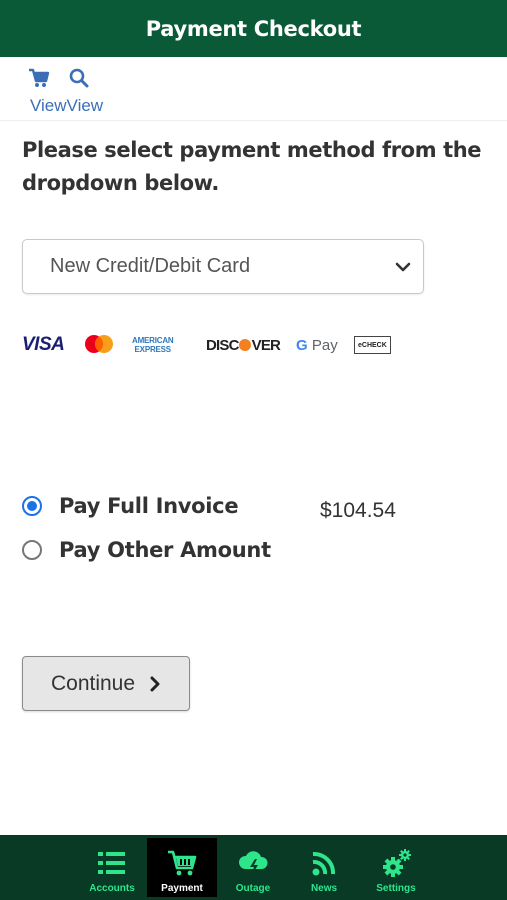 The width and height of the screenshot is (507, 900). What do you see at coordinates (153, 345) in the screenshot?
I see `amex-logo: AMERICAN EXPRESS` at bounding box center [153, 345].